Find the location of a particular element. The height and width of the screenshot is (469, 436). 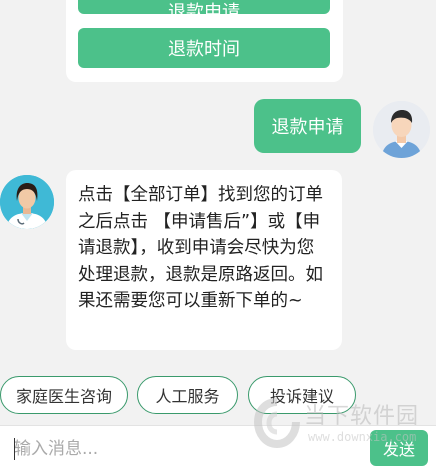

doctor-avatar-icon is located at coordinates (27, 202).